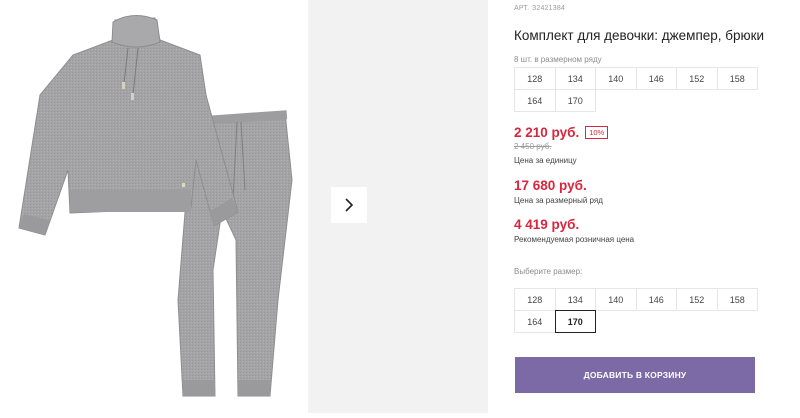 This screenshot has width=800, height=418. What do you see at coordinates (635, 375) in the screenshot?
I see `add-to-cart-button: ДОБАВИТЬ В КОРЗИНУ` at bounding box center [635, 375].